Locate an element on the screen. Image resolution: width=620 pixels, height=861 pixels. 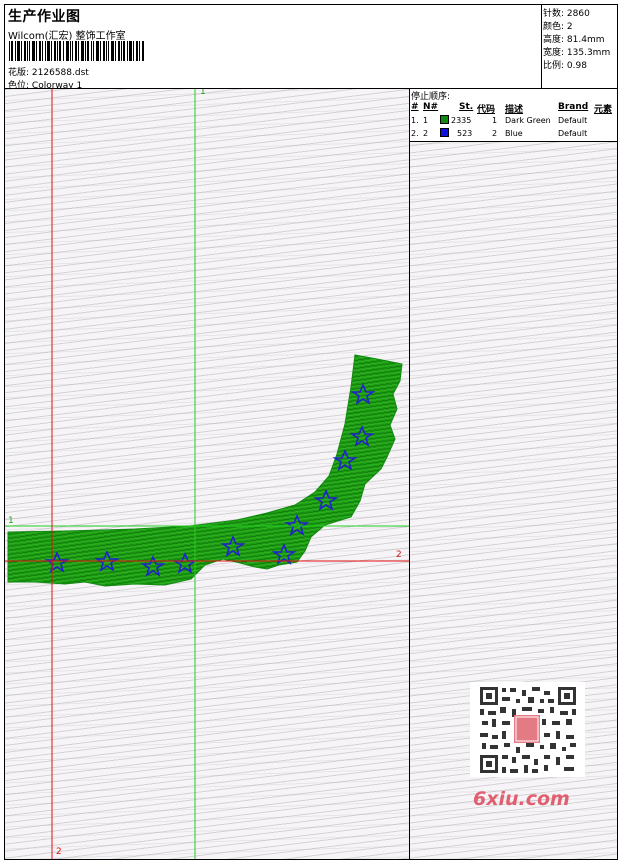
row1-description: Dark Green is located at coordinates (528, 120).